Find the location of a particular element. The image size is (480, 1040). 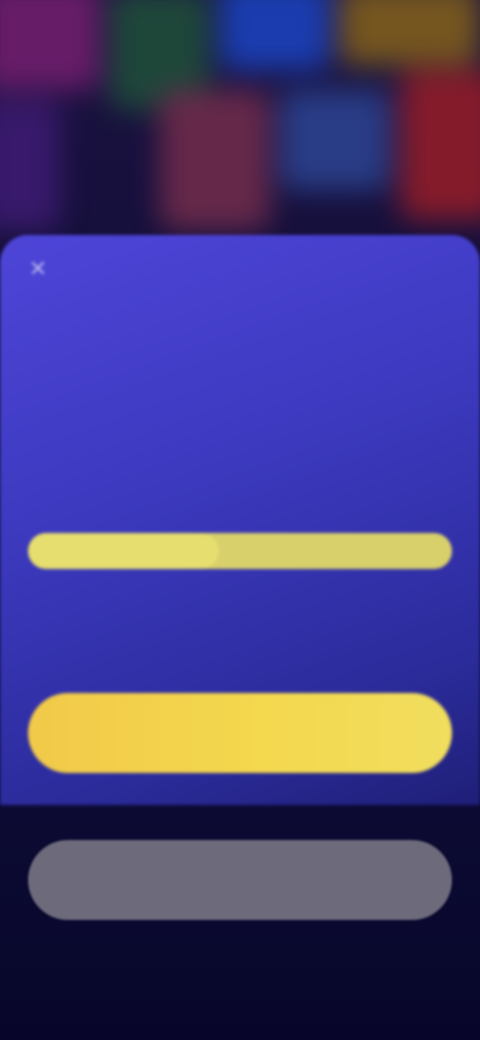

secondary-action-button is located at coordinates (240, 880).